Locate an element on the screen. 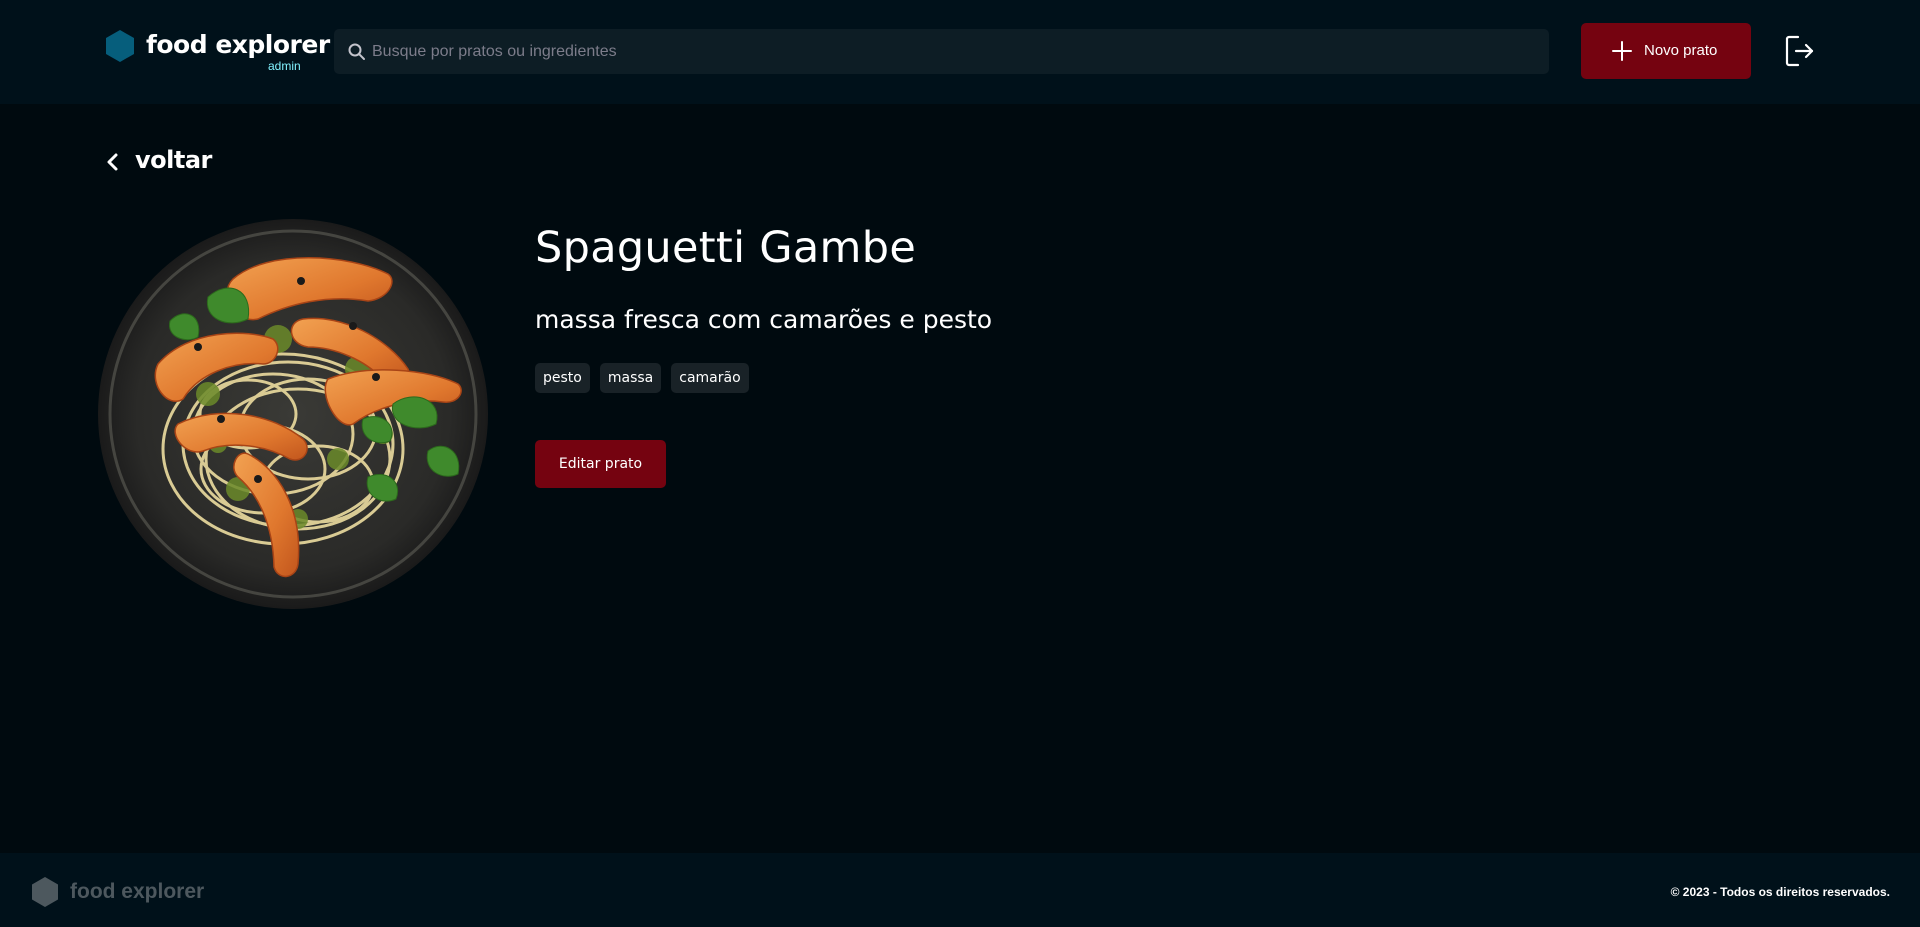 The height and width of the screenshot is (927, 1920). footer-brand-name: food explorer is located at coordinates (137, 891).